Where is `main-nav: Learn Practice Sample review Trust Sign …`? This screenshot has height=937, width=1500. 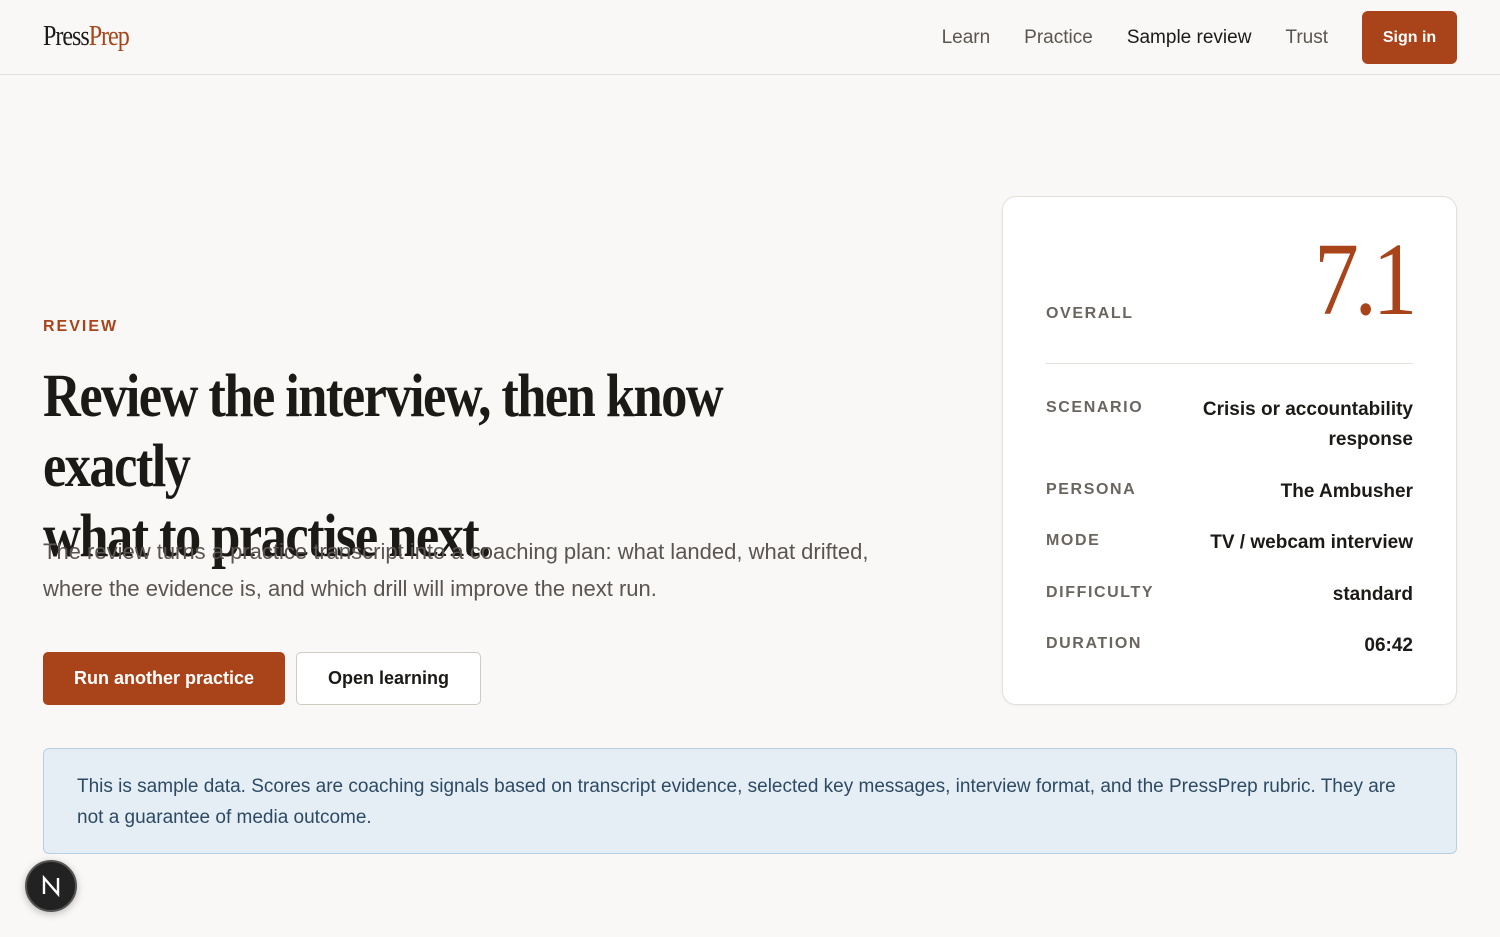
main-nav: Learn Practice Sample review Trust Sign … is located at coordinates (1199, 37).